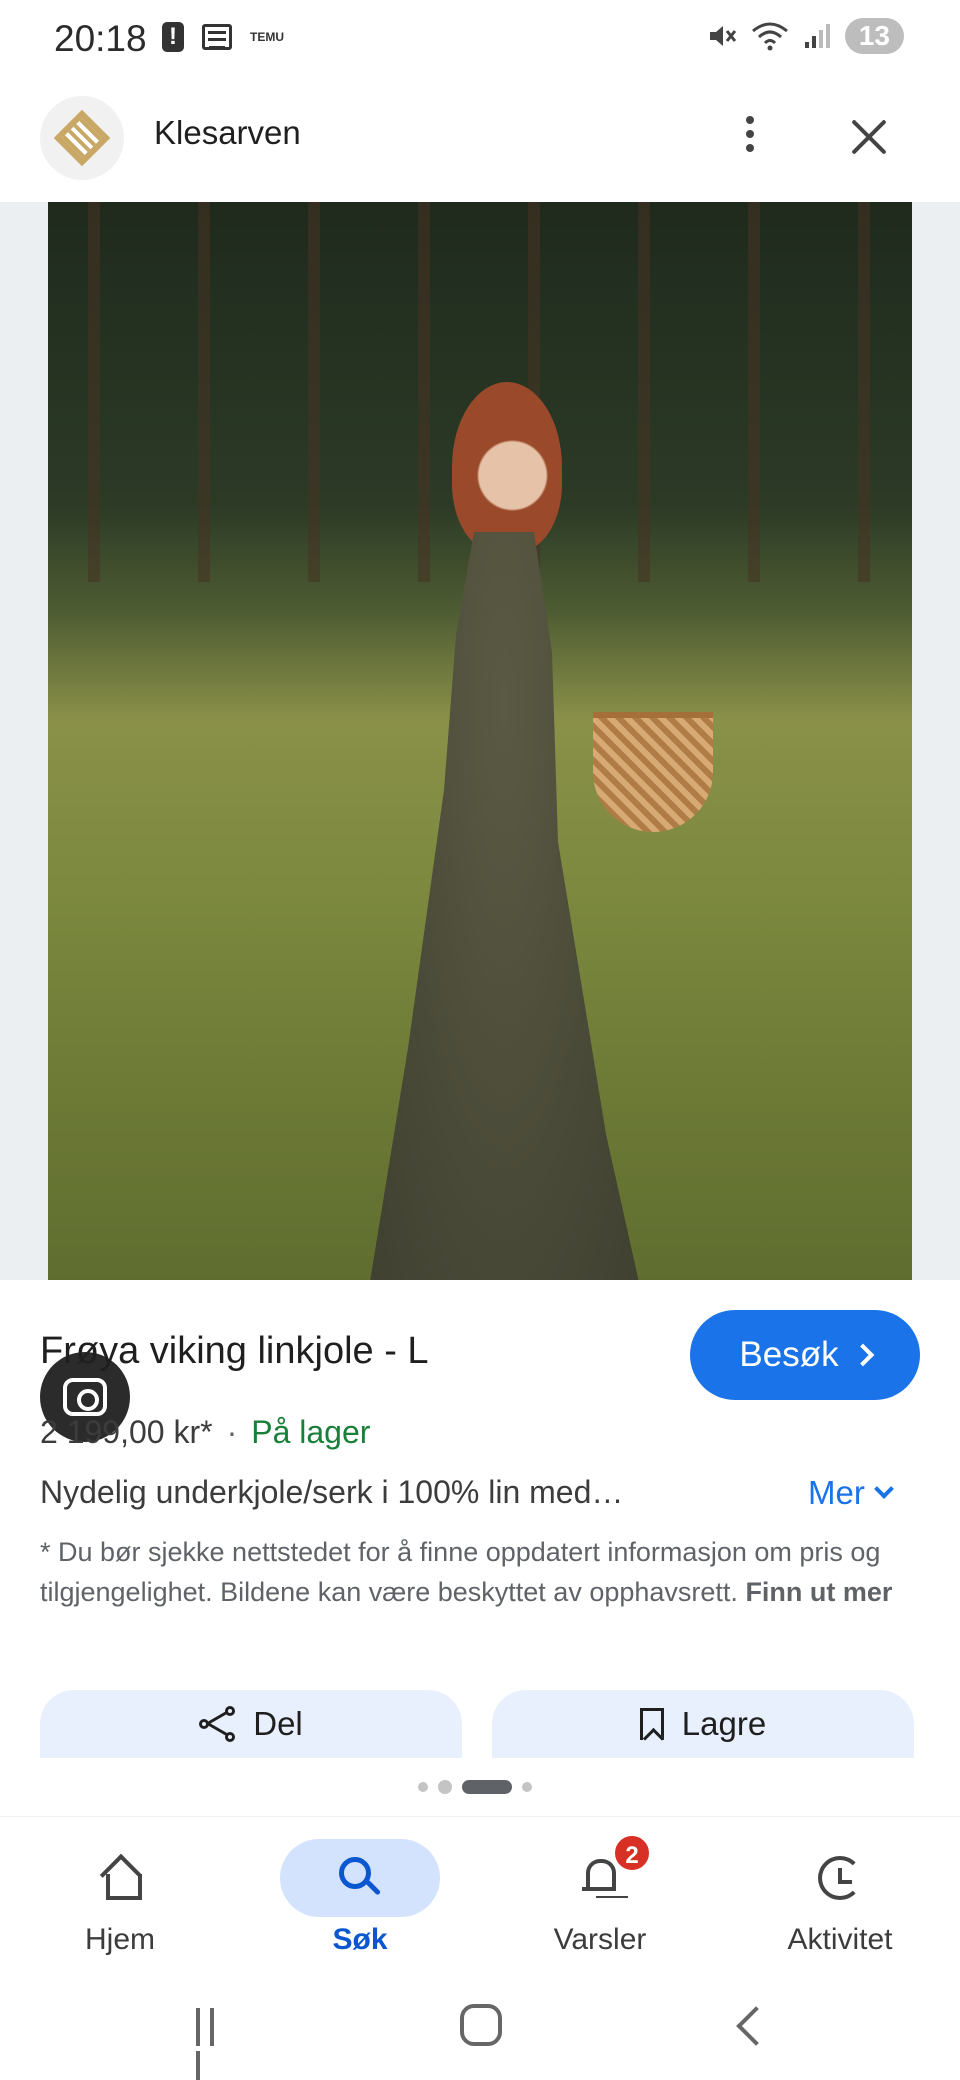 This screenshot has width=960, height=2080. Describe the element at coordinates (85, 1397) in the screenshot. I see `lens-camera-icon` at that location.